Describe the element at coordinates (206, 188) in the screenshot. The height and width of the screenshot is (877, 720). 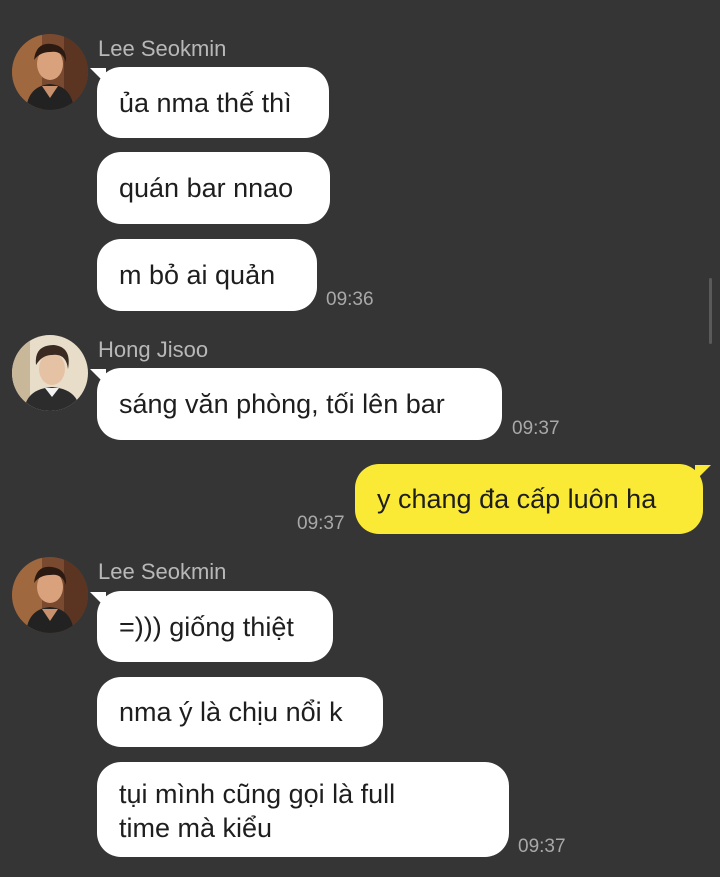
I see `message-text: quán bar nnao` at that location.